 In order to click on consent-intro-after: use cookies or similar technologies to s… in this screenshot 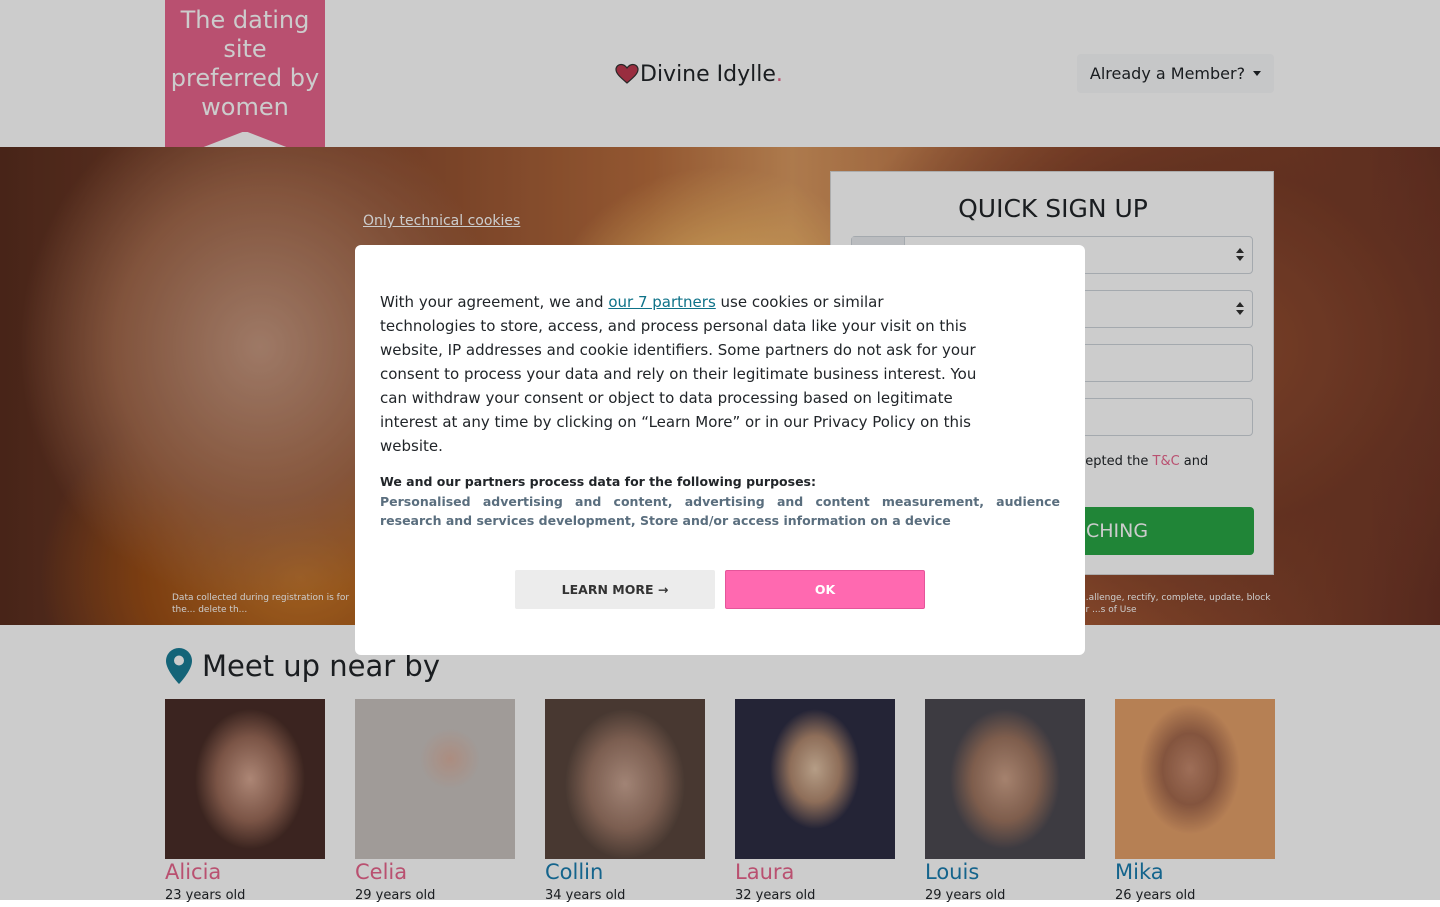, I will do `click(678, 374)`.